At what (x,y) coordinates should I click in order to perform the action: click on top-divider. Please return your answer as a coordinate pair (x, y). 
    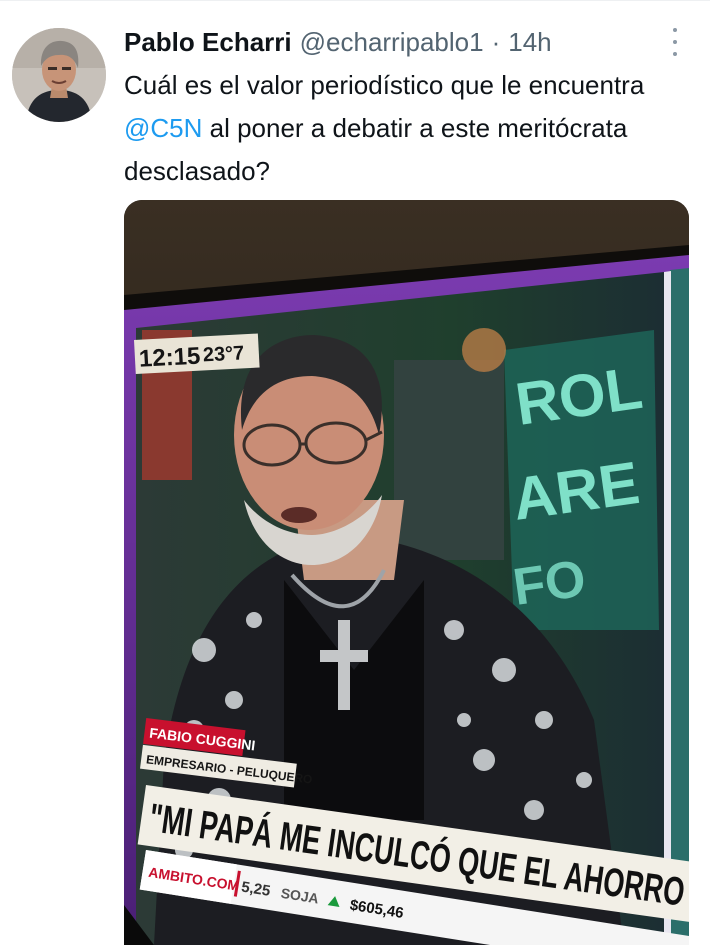
    Looking at the image, I should click on (355, 0).